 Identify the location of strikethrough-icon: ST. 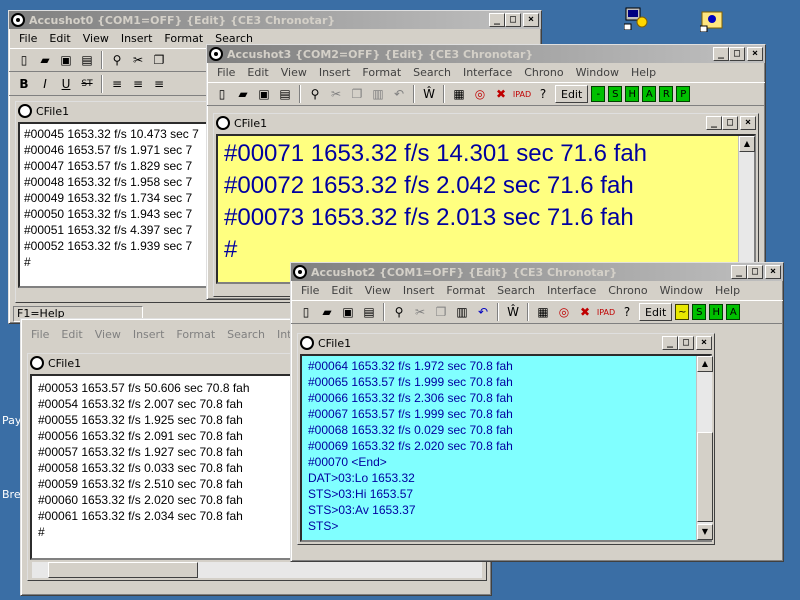
(87, 84).